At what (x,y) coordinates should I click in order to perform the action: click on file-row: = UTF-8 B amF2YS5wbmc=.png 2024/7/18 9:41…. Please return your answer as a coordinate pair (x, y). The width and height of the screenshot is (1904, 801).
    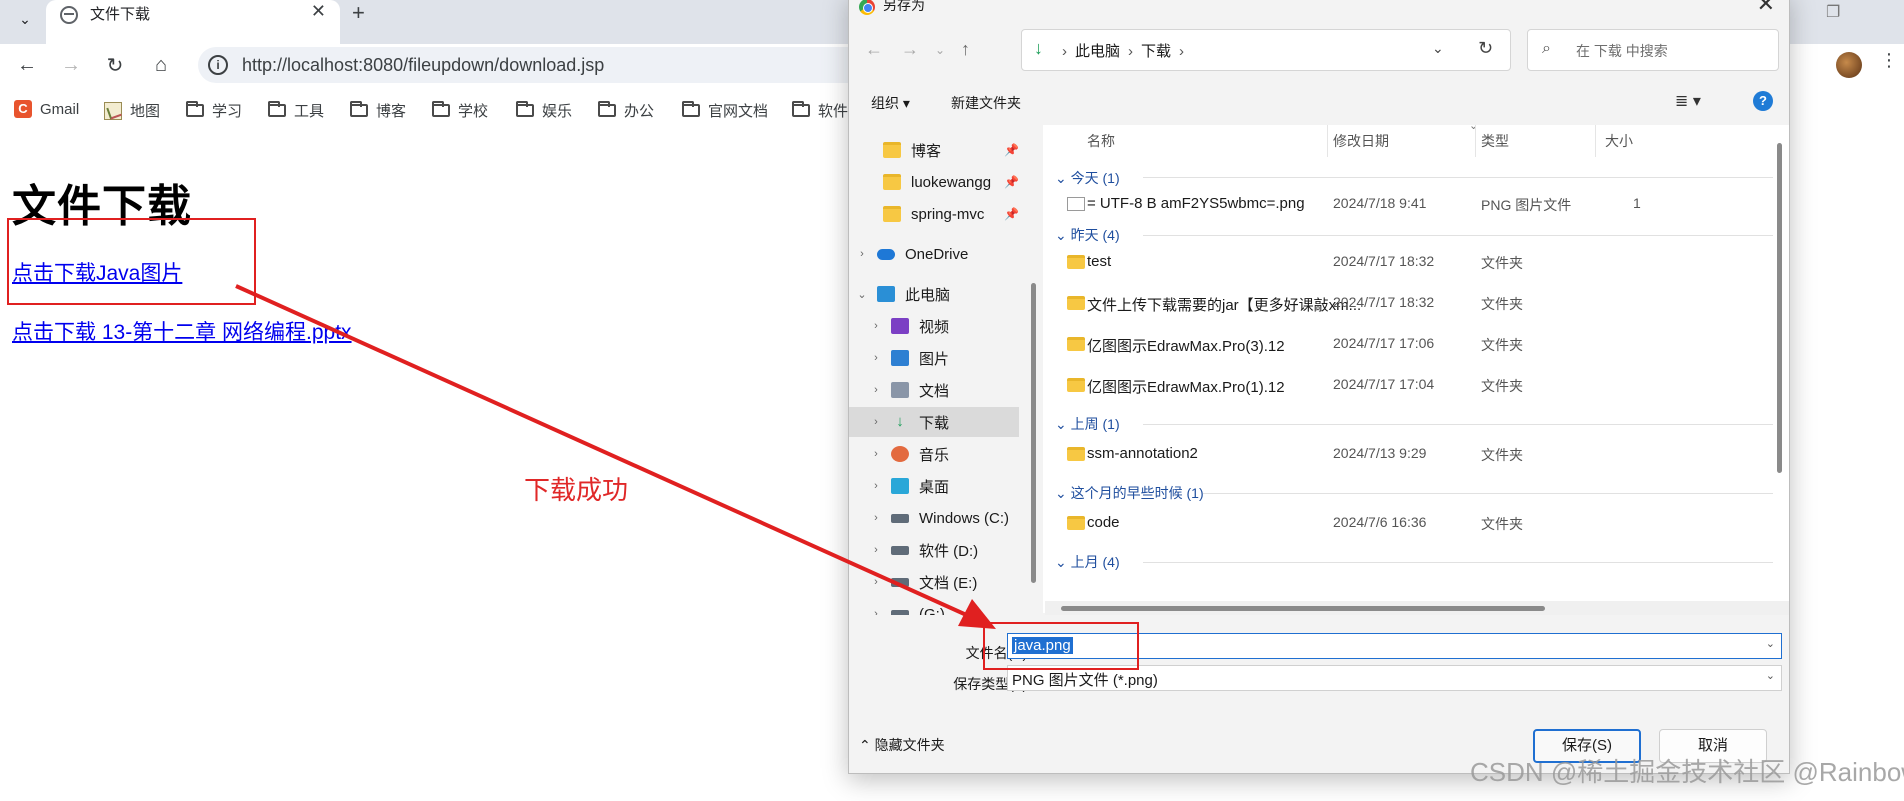
    Looking at the image, I should click on (1413, 205).